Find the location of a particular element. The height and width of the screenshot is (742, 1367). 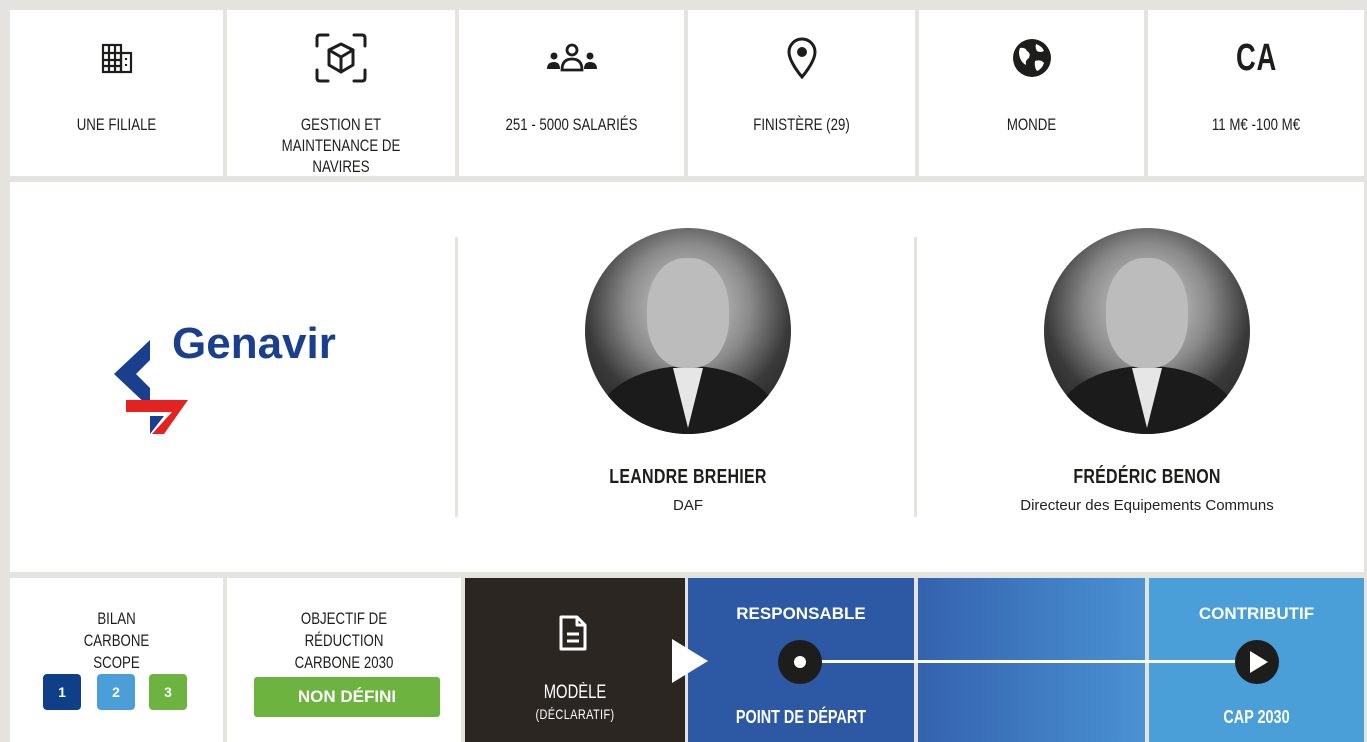

objectif-title: OBJECTIF DE RÉDUCTION CARBONE 2030 is located at coordinates (344, 640).